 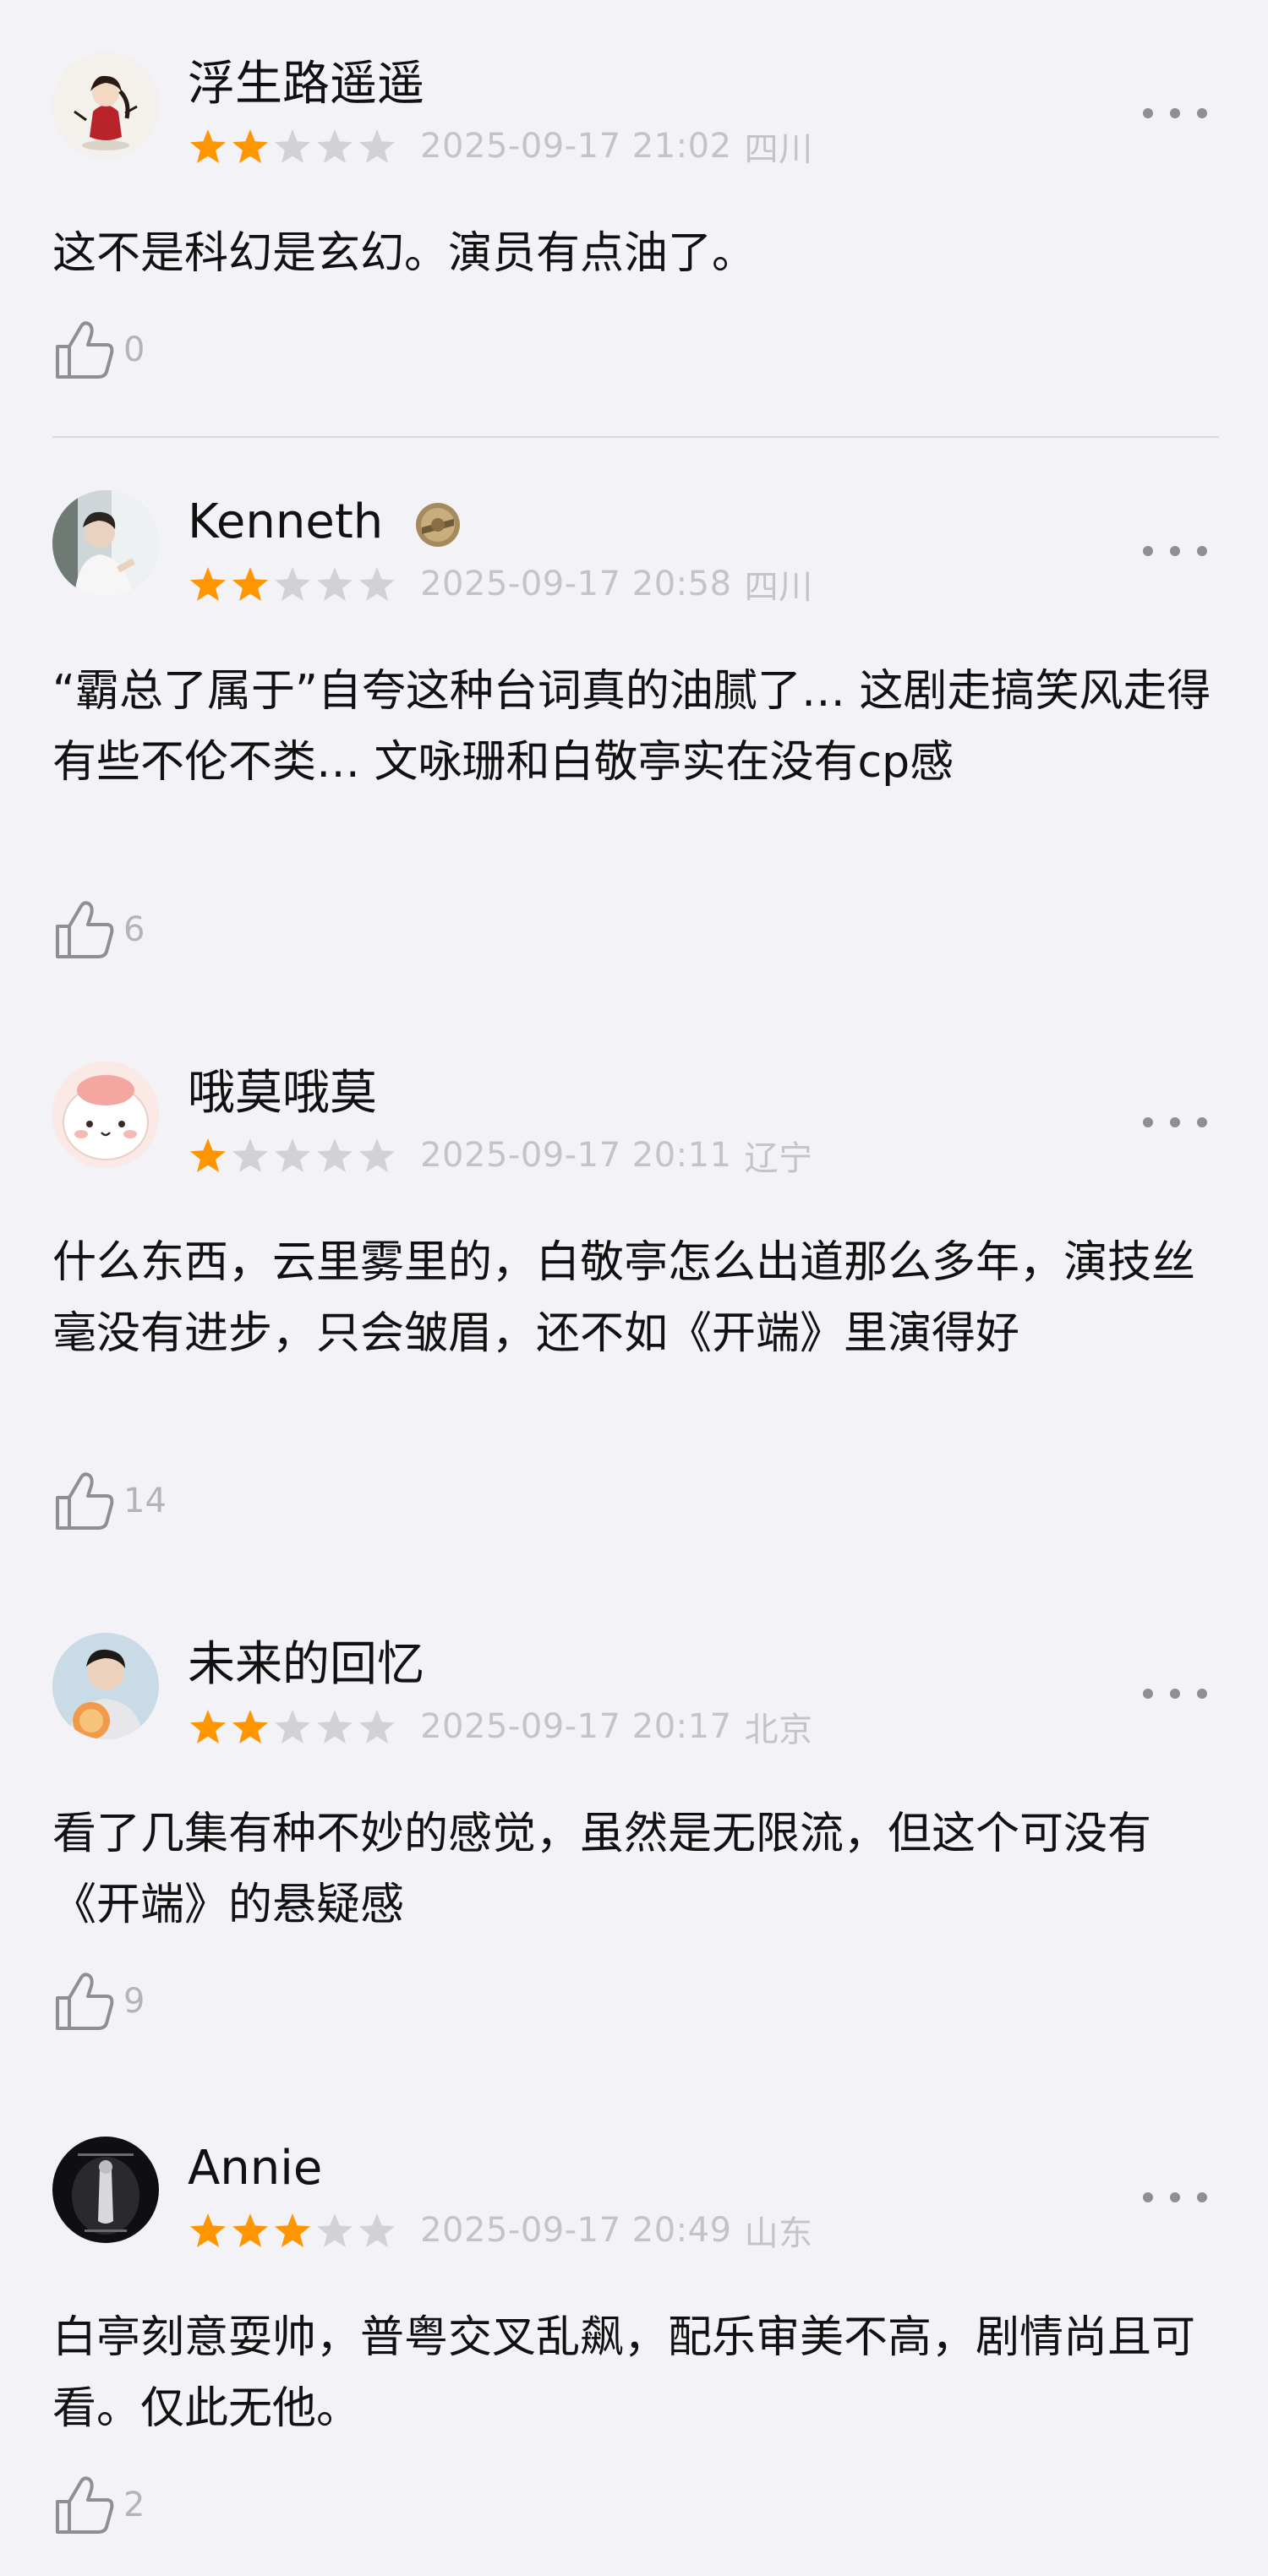 What do you see at coordinates (635, 437) in the screenshot?
I see `divider` at bounding box center [635, 437].